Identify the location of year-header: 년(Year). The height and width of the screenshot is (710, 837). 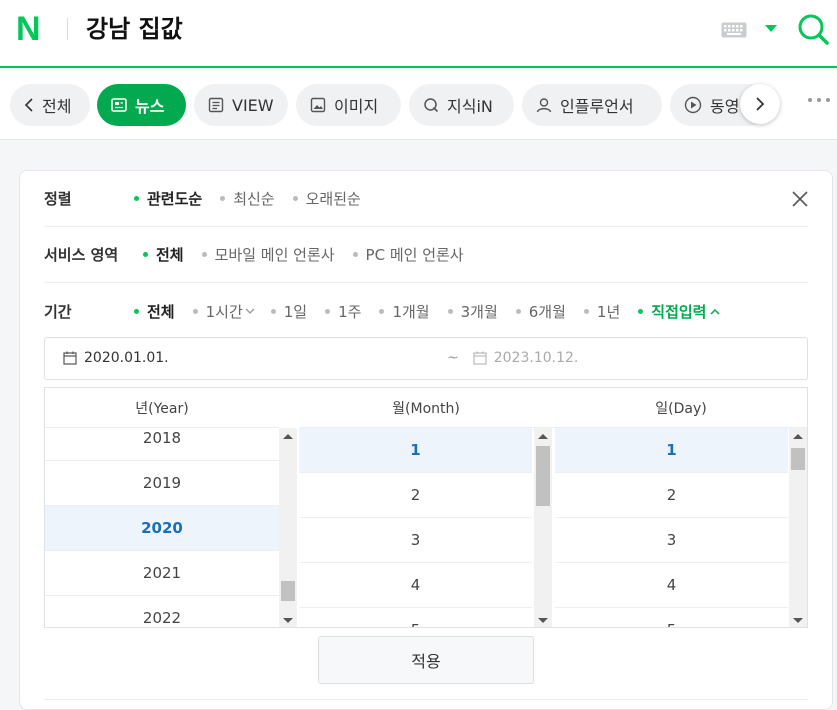
(162, 408).